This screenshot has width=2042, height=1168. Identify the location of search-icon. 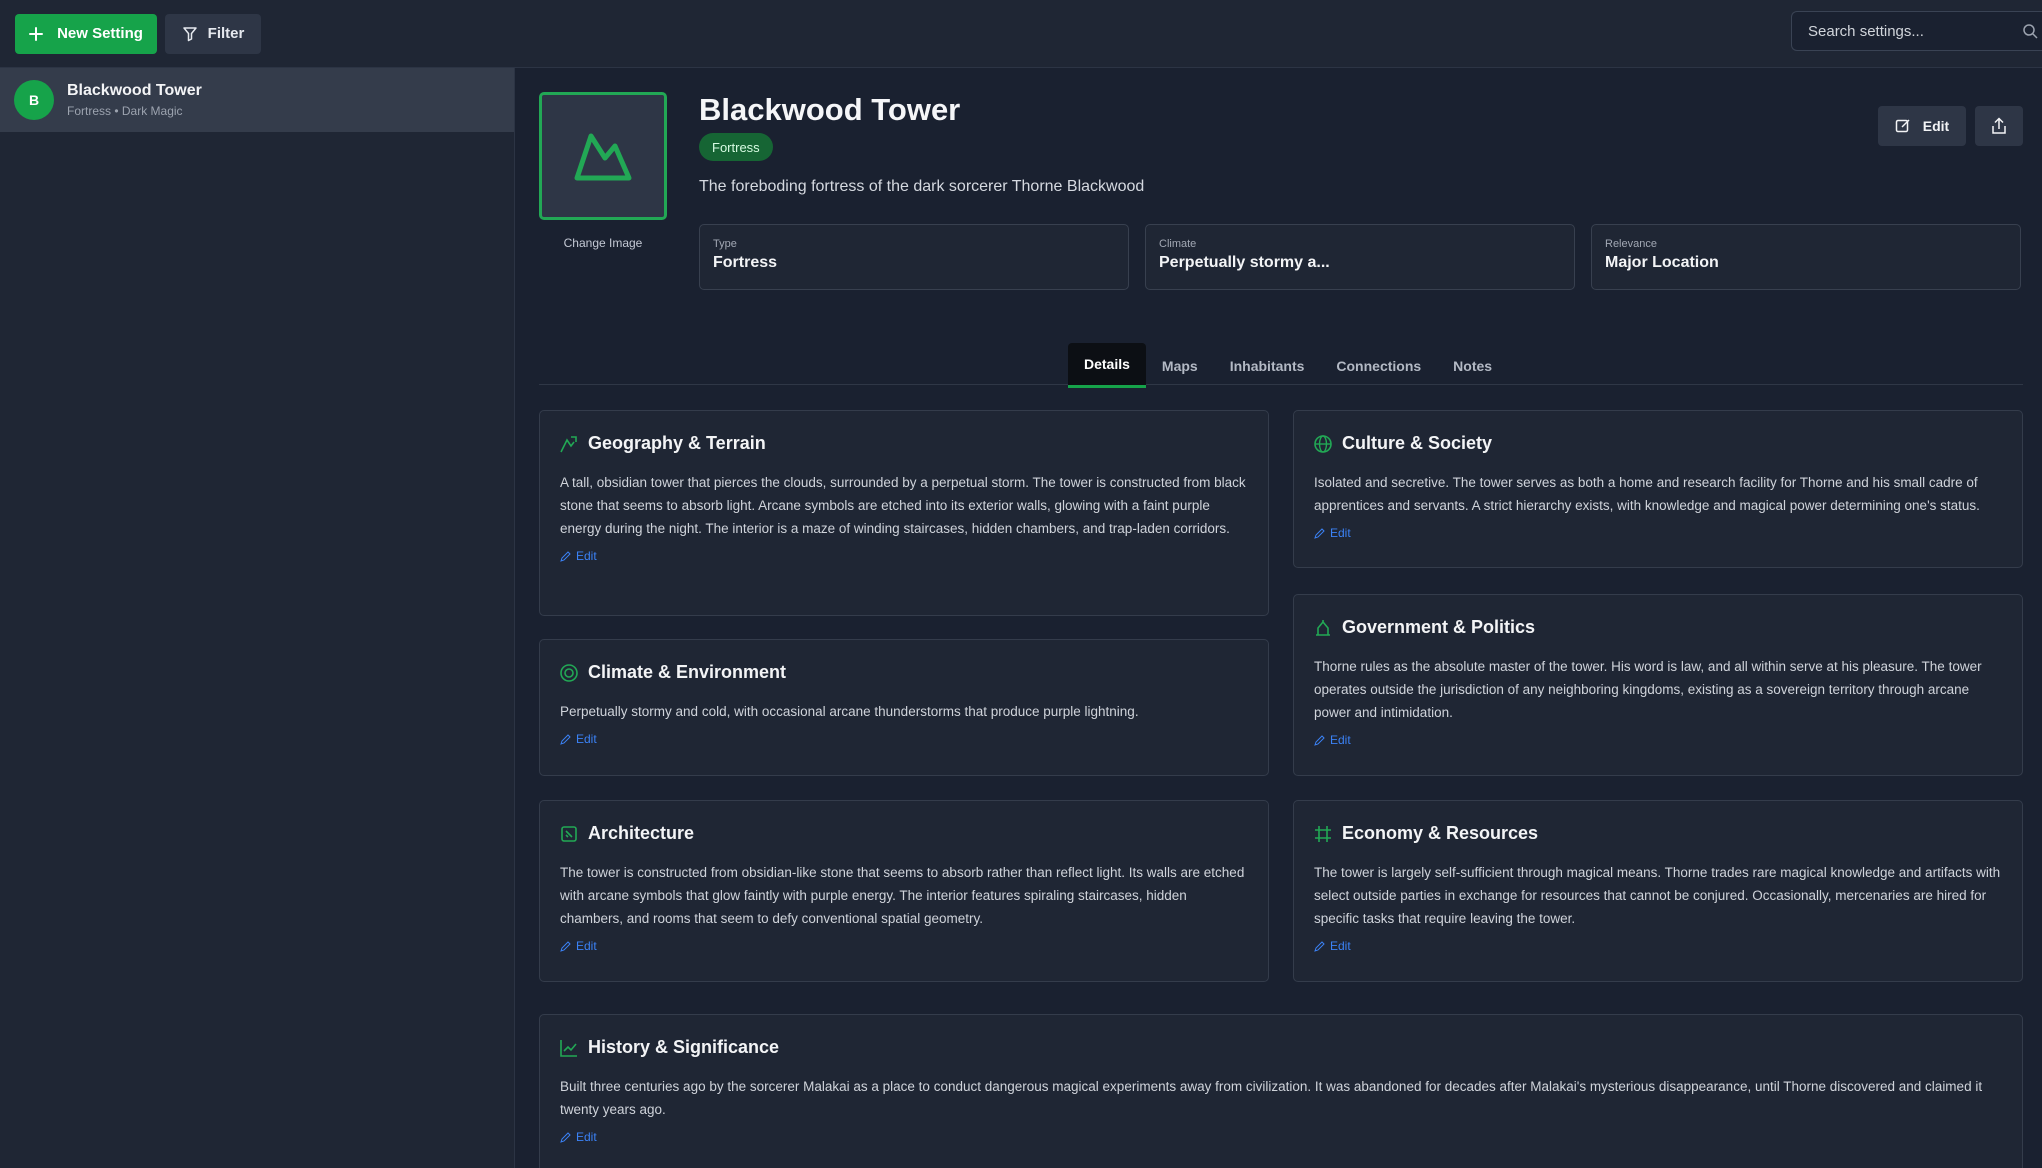
(2030, 31).